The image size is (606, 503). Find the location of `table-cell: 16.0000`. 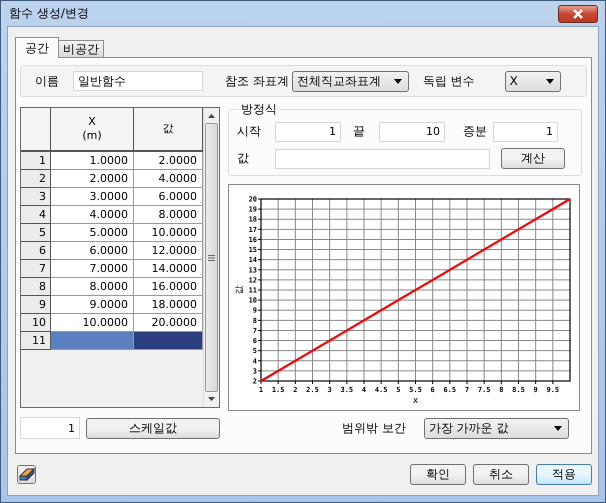

table-cell: 16.0000 is located at coordinates (168, 287).